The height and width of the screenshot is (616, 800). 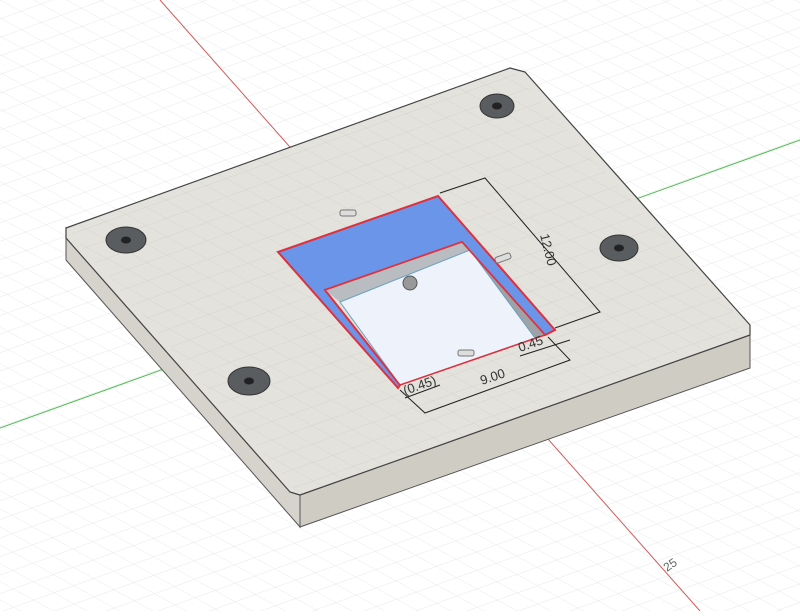 What do you see at coordinates (410, 283) in the screenshot?
I see `origin-point` at bounding box center [410, 283].